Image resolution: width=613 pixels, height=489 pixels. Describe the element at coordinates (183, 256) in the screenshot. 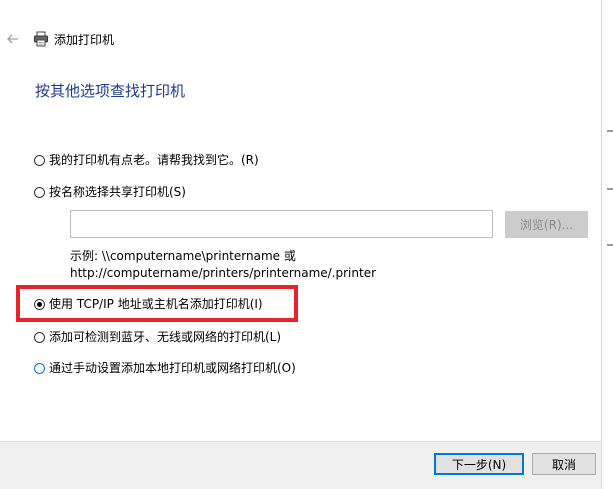

I see `example-text-line-1: 示例: \\computername\printername 或` at that location.